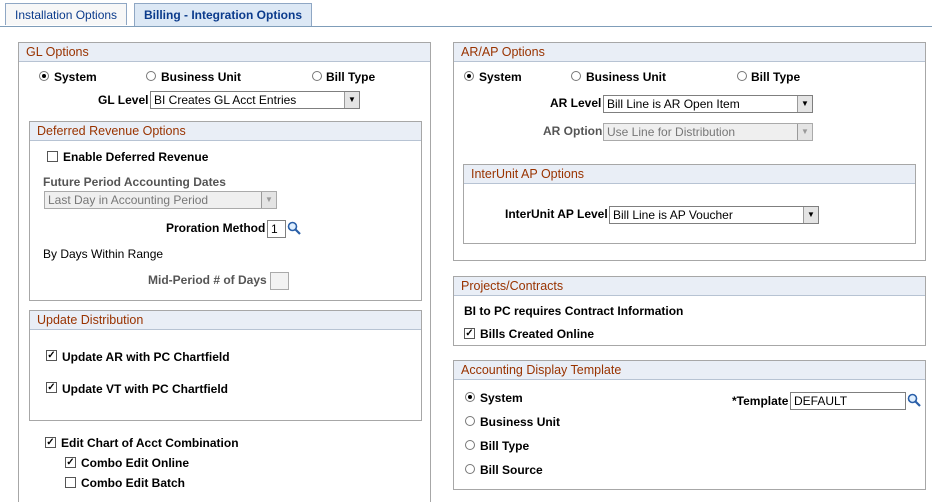  I want to click on combo-edit-online-checkbox: ✓, so click(70, 462).